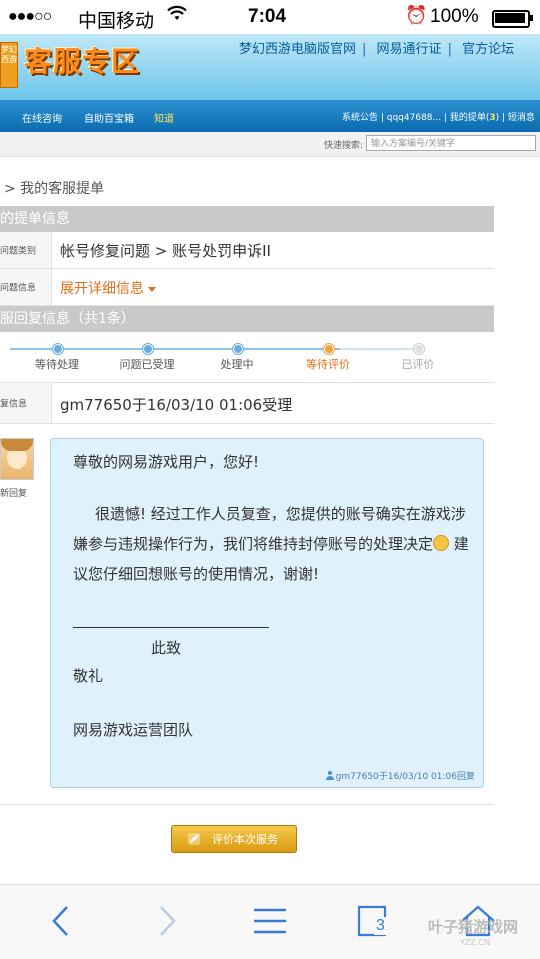  I want to click on progress-label-awaiting-review: 等待评价, so click(328, 364).